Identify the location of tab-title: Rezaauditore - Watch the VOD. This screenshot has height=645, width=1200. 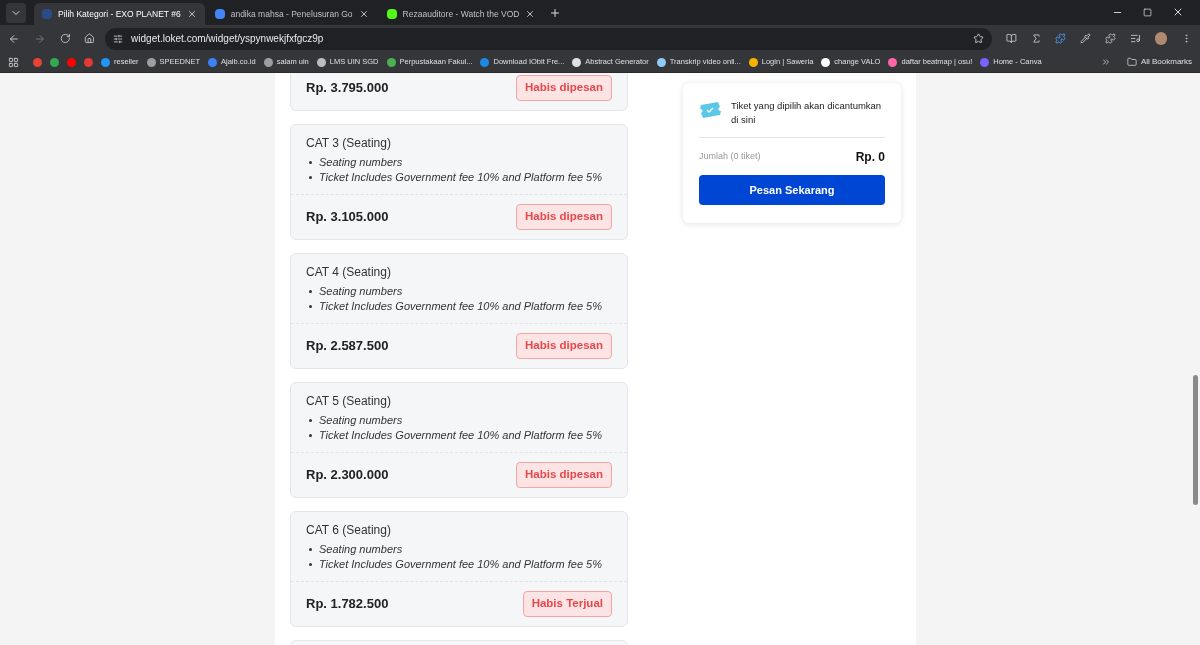
(461, 14).